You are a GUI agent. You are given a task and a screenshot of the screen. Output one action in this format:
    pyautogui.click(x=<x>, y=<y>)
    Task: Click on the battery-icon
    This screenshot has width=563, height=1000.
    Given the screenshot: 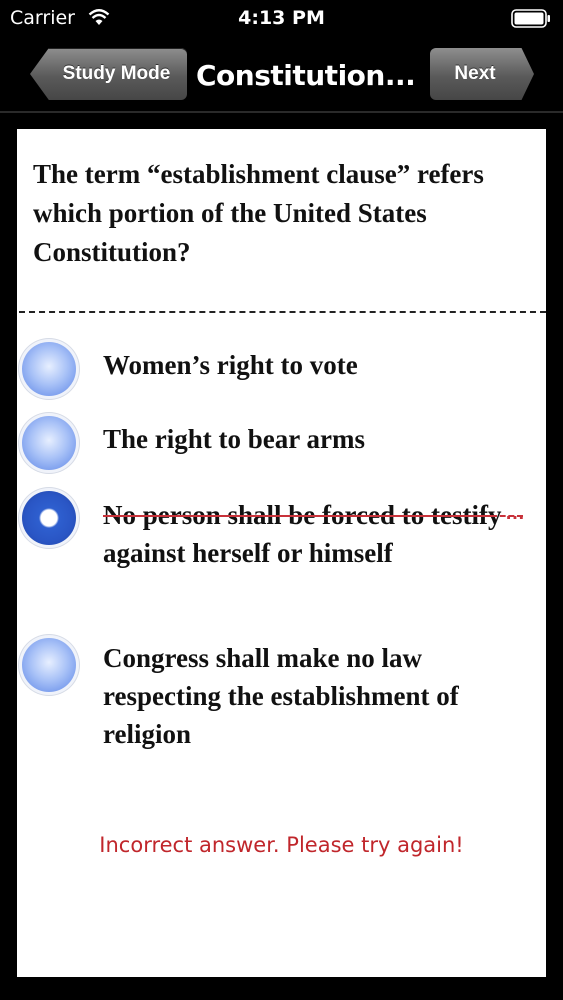 What is the action you would take?
    pyautogui.click(x=530, y=18)
    